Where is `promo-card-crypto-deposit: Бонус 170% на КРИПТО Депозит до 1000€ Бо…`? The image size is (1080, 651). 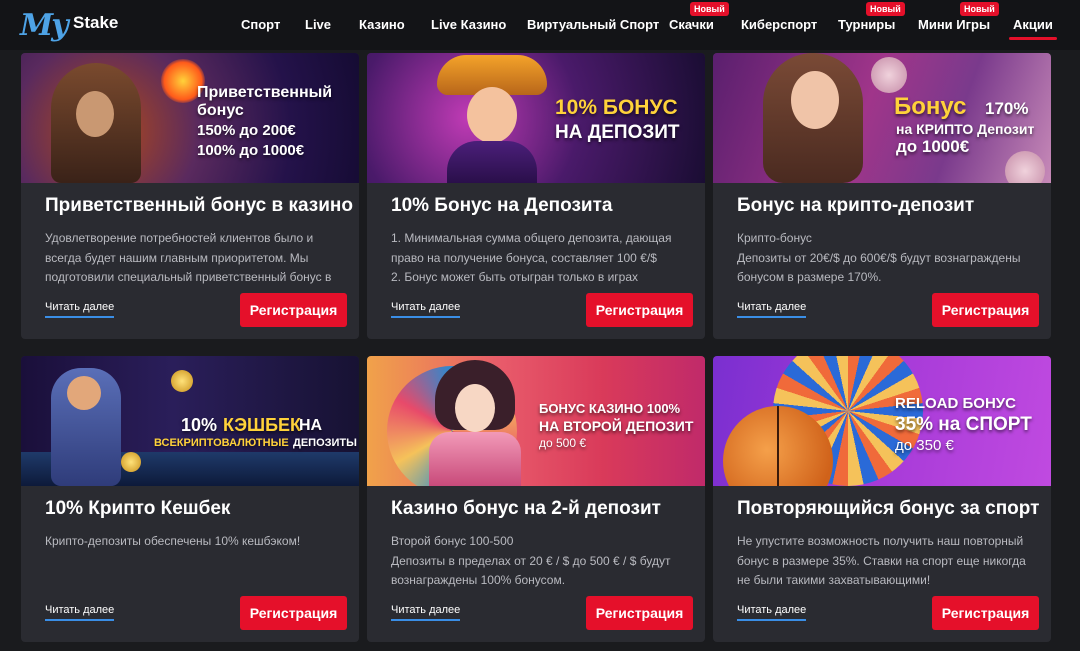
promo-card-crypto-deposit: Бонус 170% на КРИПТО Депозит до 1000€ Бо… is located at coordinates (882, 196).